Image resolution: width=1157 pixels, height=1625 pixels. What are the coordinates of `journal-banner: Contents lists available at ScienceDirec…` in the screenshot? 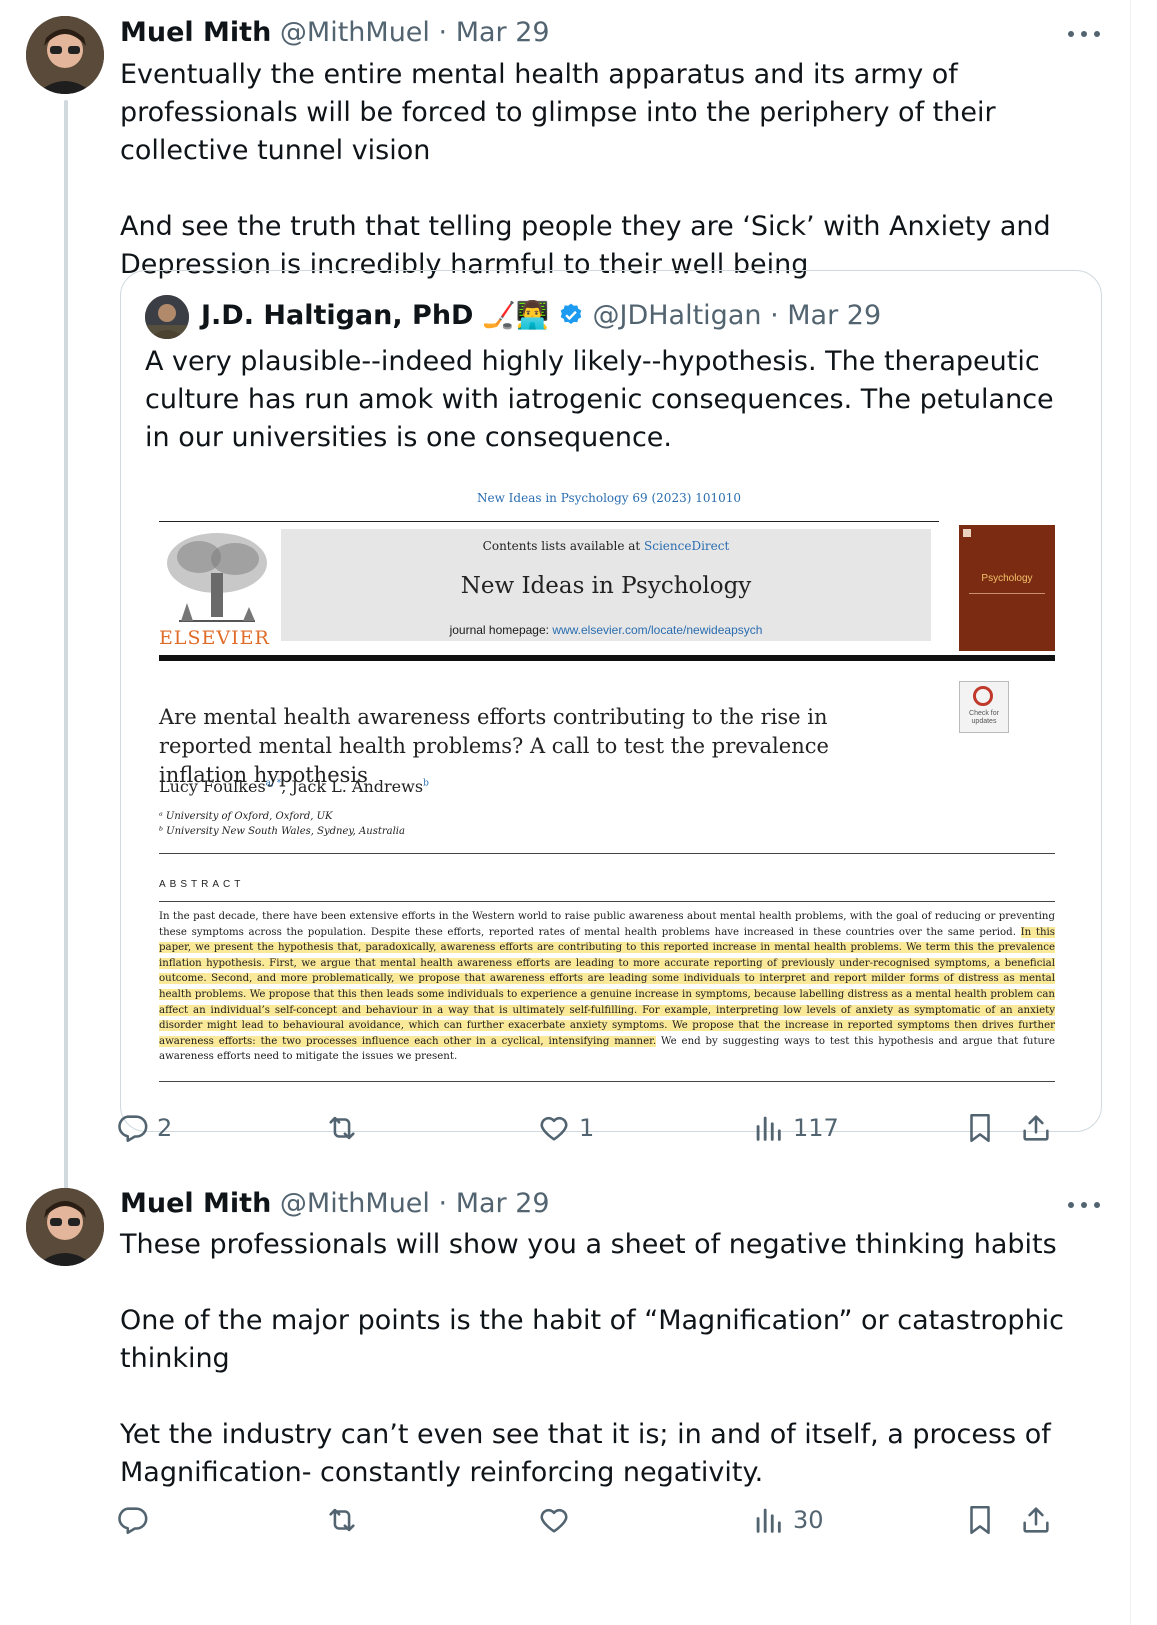 It's located at (606, 585).